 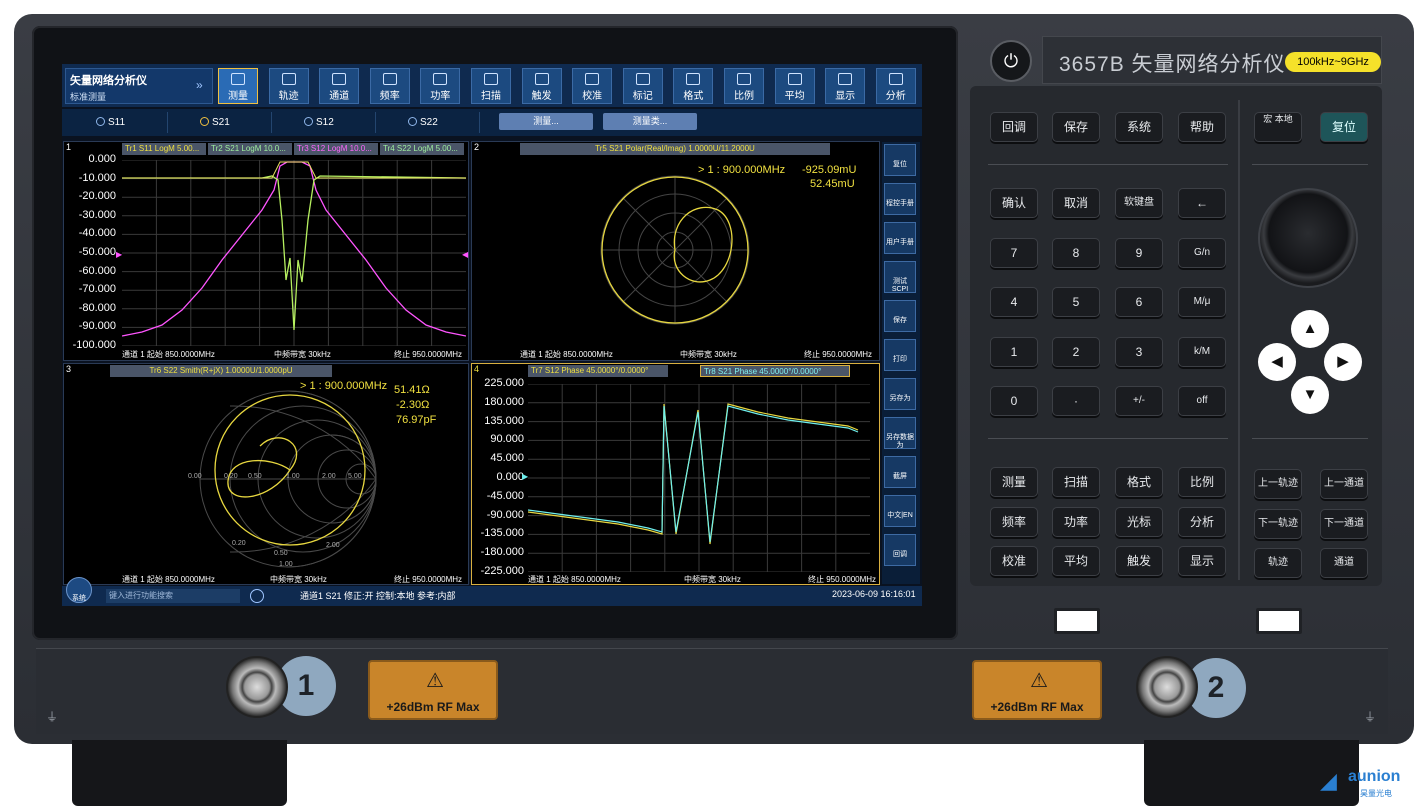 What do you see at coordinates (895, 86) in the screenshot?
I see `toolbar-button-13: 分析` at bounding box center [895, 86].